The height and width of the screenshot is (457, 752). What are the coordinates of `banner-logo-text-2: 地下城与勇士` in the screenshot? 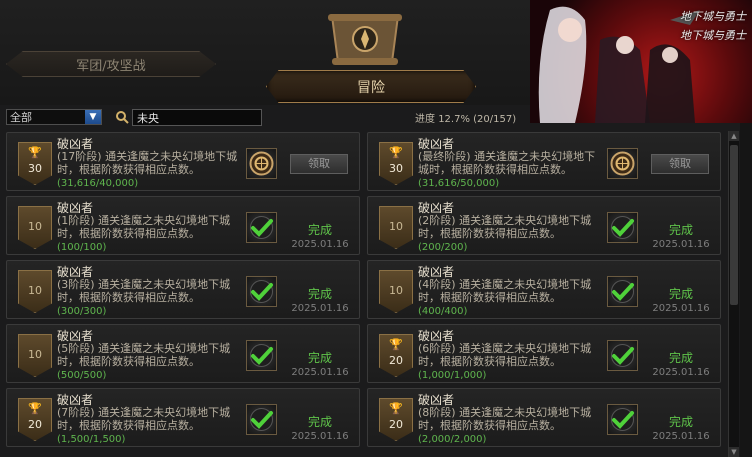 It's located at (713, 35).